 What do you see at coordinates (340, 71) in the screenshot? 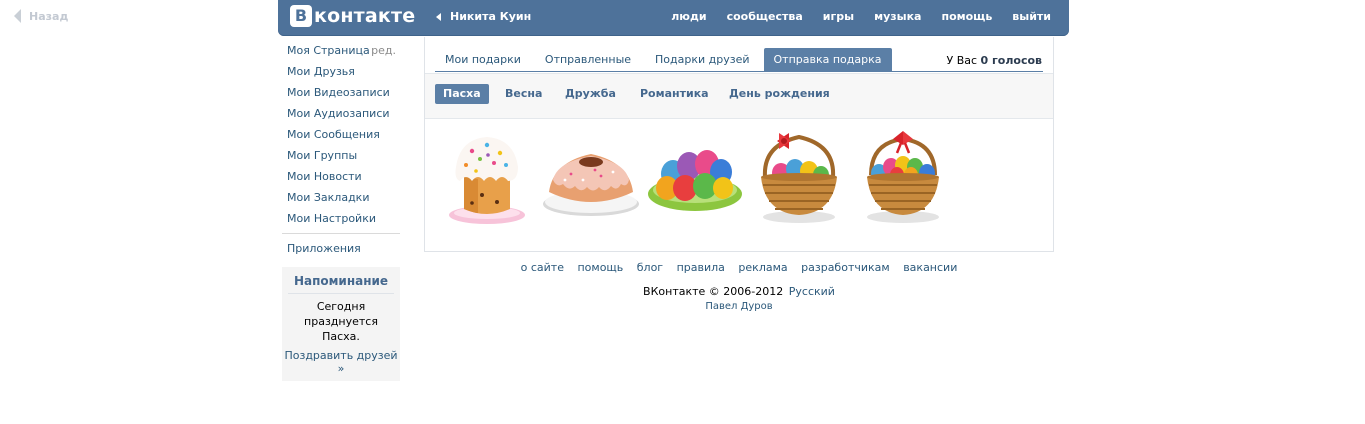
I see `sidebar-item-friends: Мои Друзья` at bounding box center [340, 71].